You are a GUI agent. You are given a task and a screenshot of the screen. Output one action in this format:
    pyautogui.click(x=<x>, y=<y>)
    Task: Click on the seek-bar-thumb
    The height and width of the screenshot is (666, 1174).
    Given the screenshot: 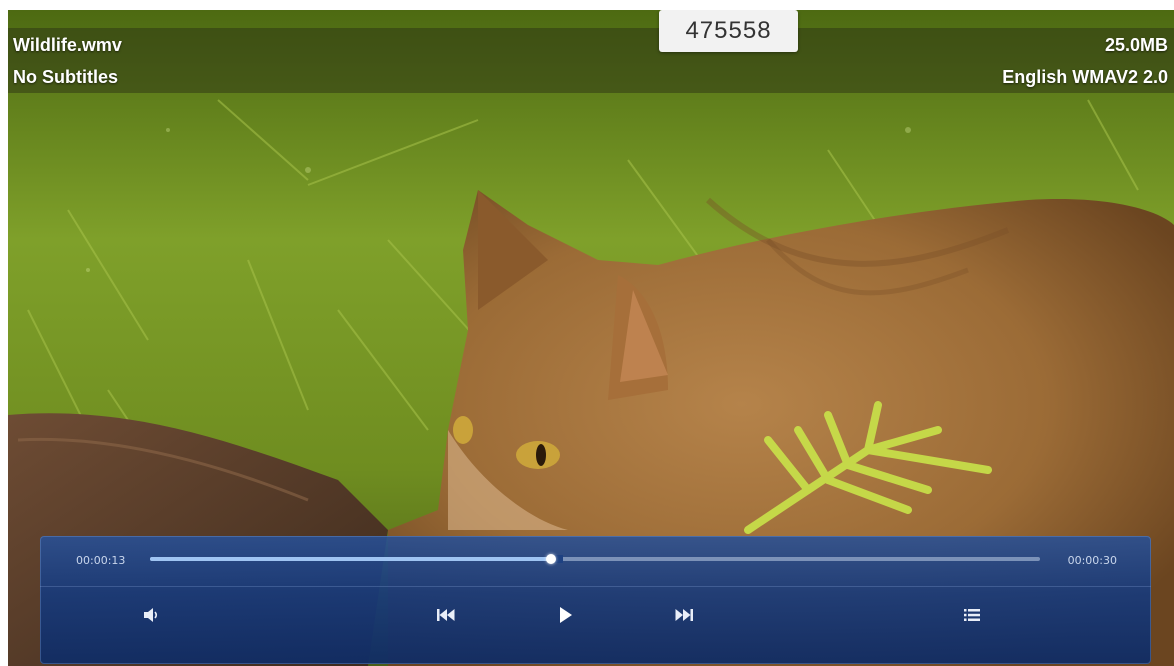 What is the action you would take?
    pyautogui.click(x=550, y=559)
    